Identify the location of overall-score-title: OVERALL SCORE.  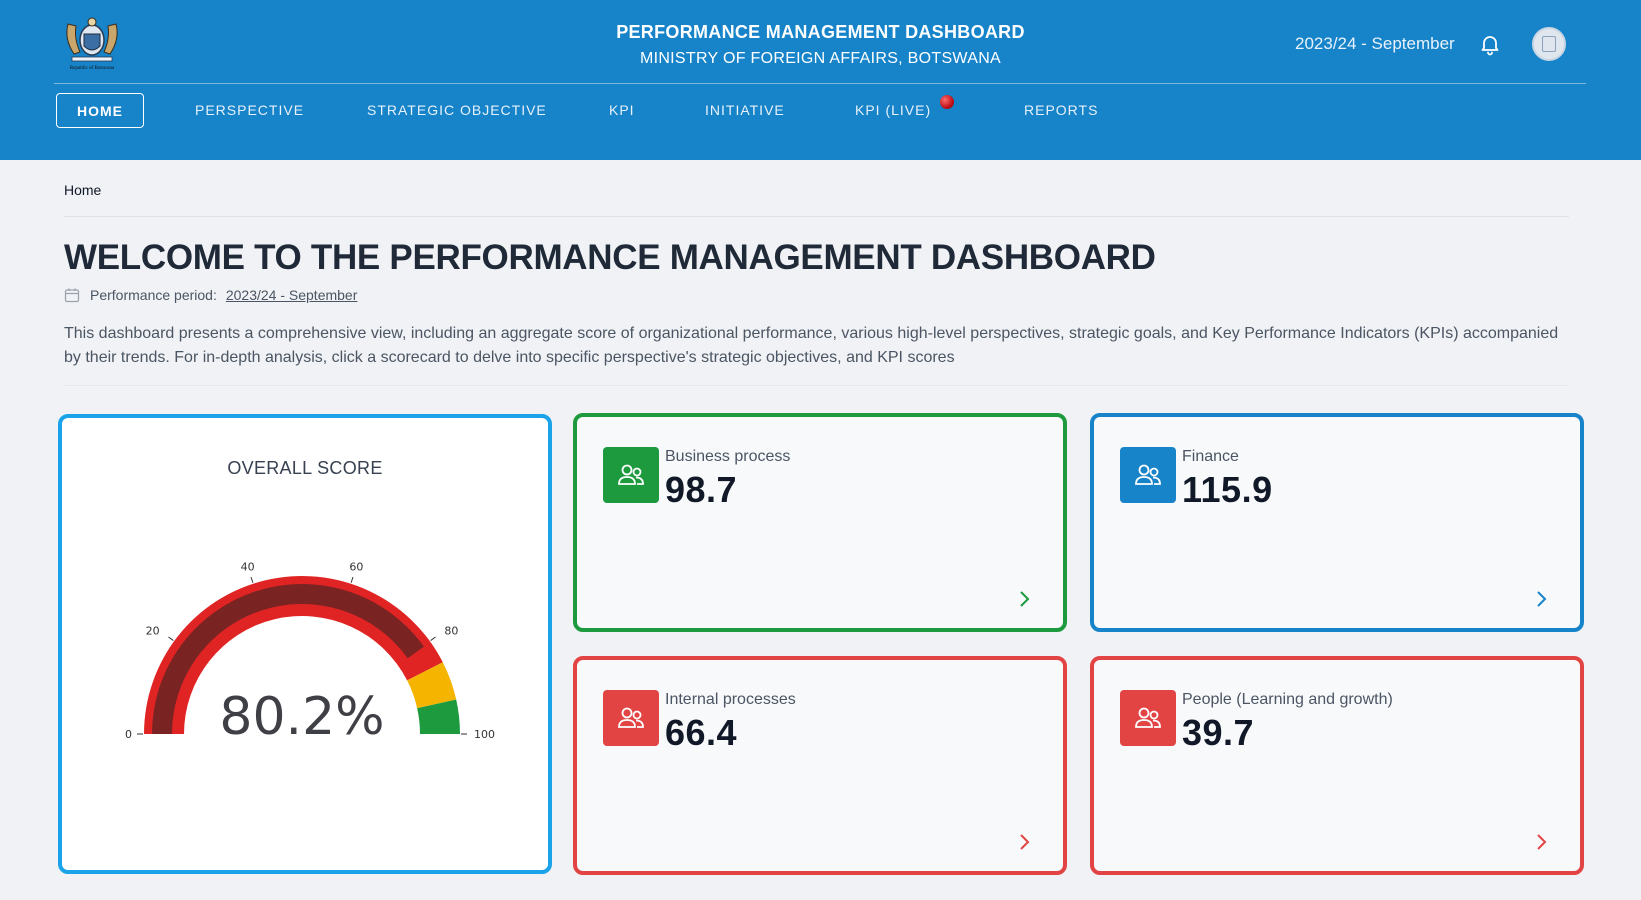
(305, 468).